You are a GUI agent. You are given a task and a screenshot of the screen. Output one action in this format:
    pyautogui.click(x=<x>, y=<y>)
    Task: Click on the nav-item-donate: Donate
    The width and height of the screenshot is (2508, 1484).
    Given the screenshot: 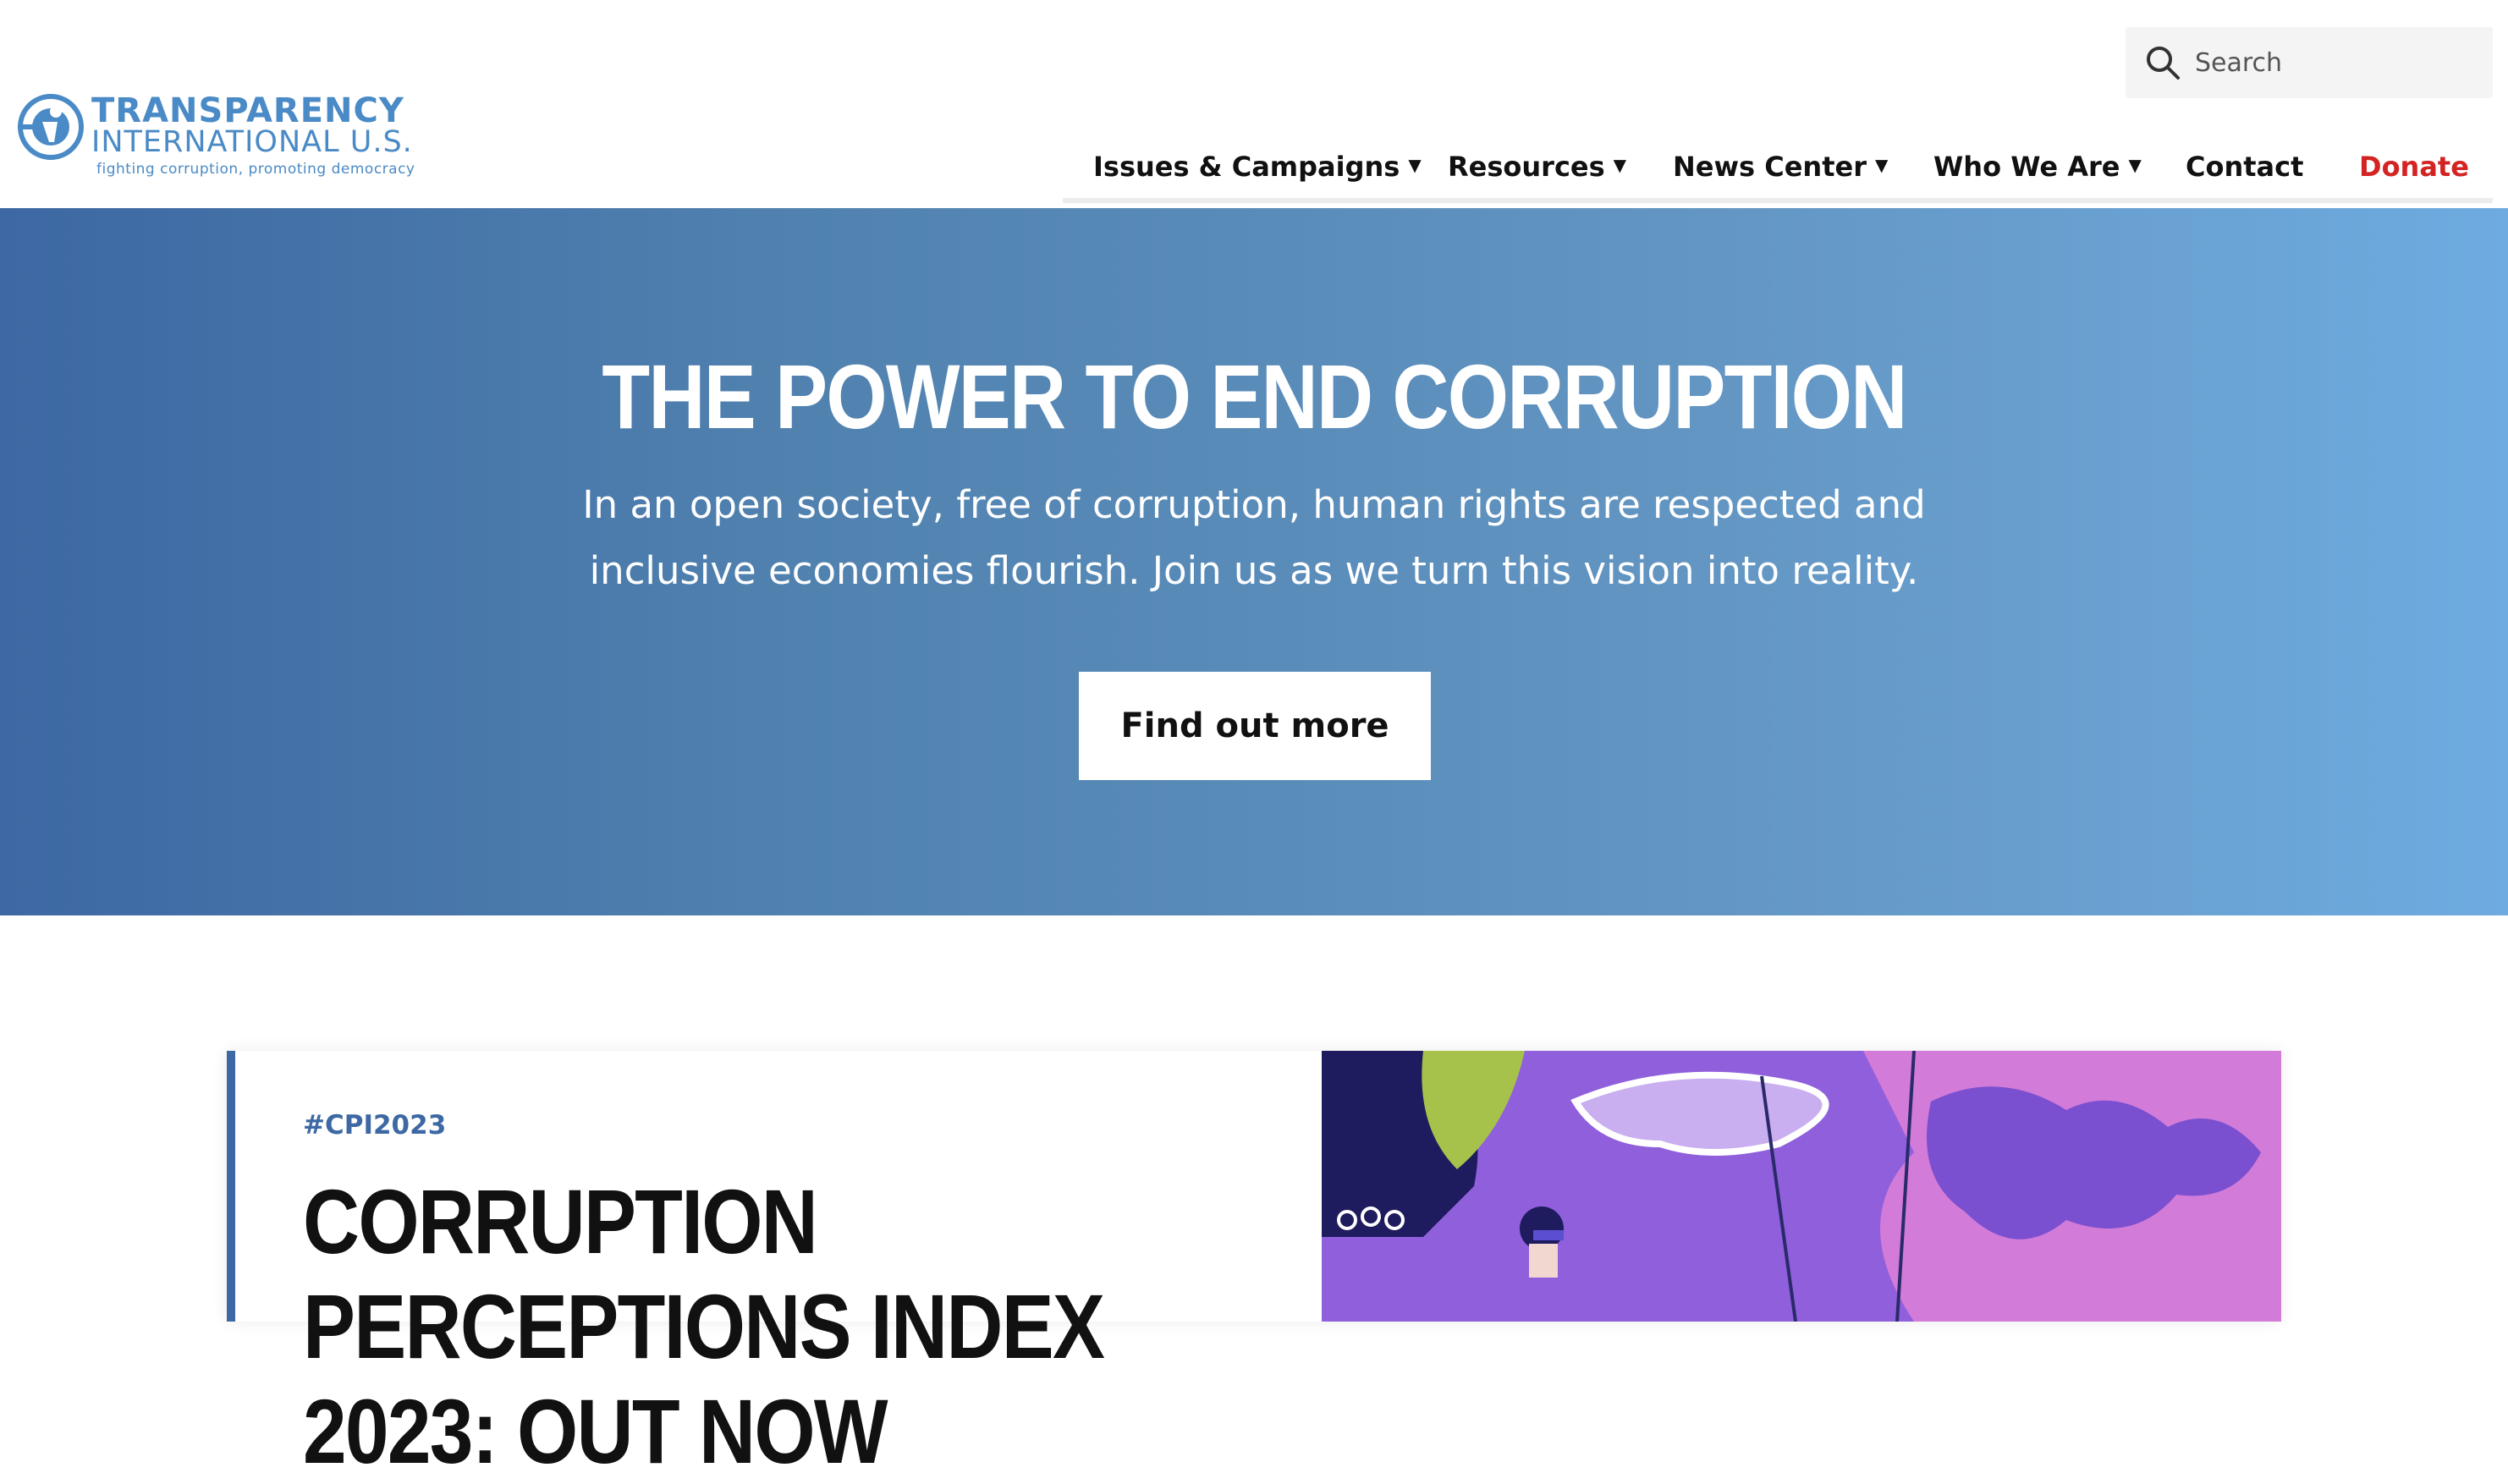 What is the action you would take?
    pyautogui.click(x=2414, y=167)
    